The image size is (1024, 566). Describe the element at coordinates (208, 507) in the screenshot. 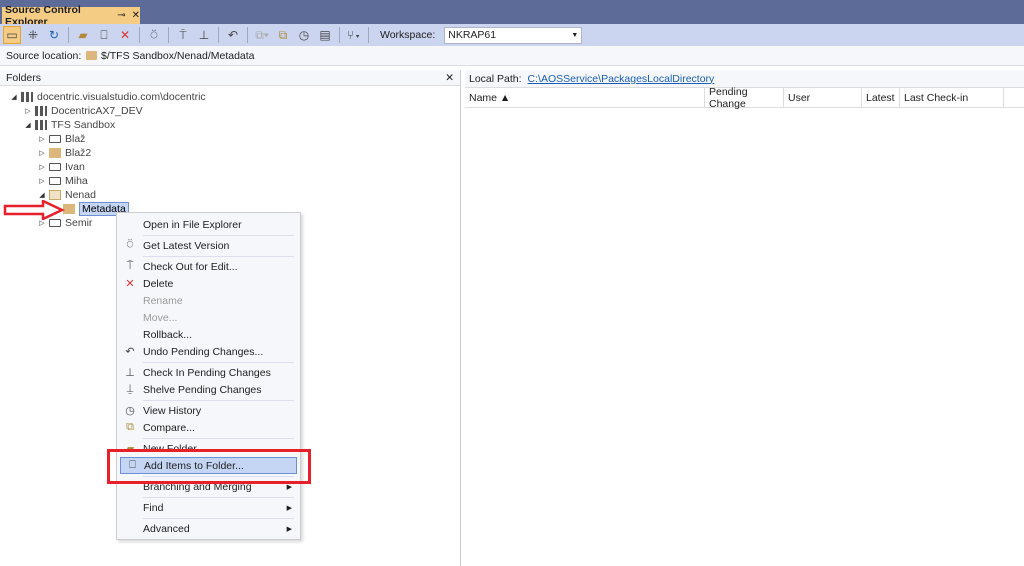

I see `menu-find: Find ▶` at that location.